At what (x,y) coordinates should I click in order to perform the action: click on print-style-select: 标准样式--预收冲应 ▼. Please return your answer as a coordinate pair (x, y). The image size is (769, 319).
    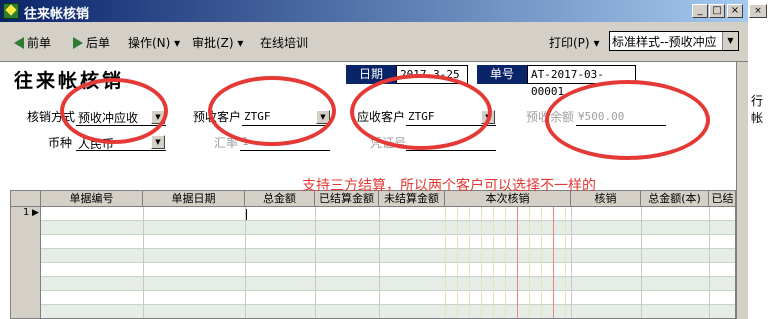
    Looking at the image, I should click on (674, 41).